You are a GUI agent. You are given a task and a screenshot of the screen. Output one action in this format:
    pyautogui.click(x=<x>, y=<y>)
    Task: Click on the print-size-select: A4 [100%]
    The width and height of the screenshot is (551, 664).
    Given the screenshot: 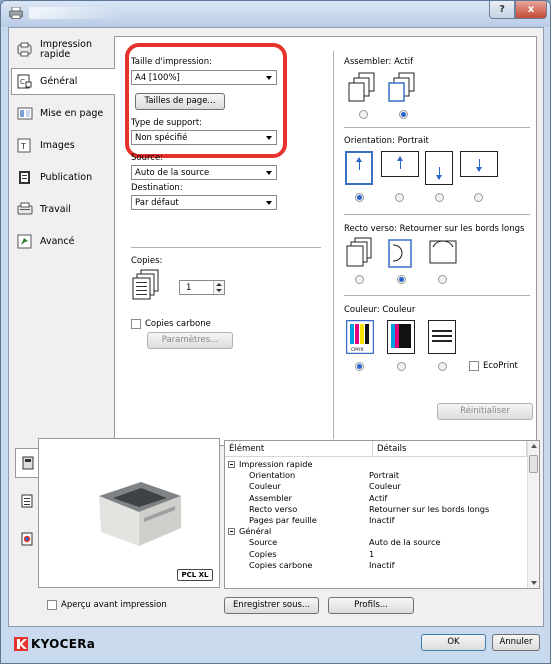 What is the action you would take?
    pyautogui.click(x=204, y=77)
    